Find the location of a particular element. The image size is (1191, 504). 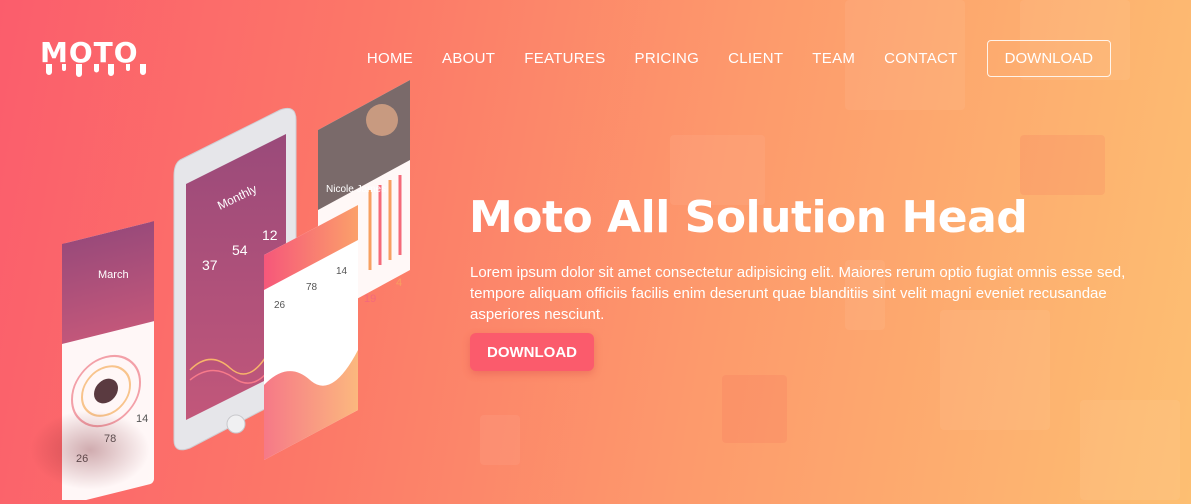

nav-team: TEAM is located at coordinates (833, 58).